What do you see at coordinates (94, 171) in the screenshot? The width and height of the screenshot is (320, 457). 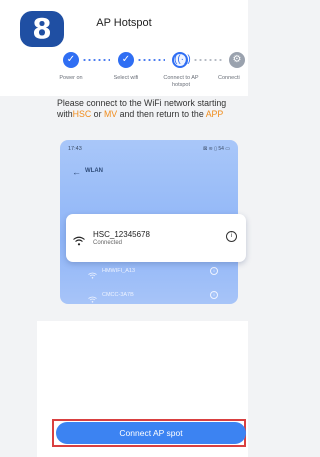 I see `wlan-title: WLAN` at bounding box center [94, 171].